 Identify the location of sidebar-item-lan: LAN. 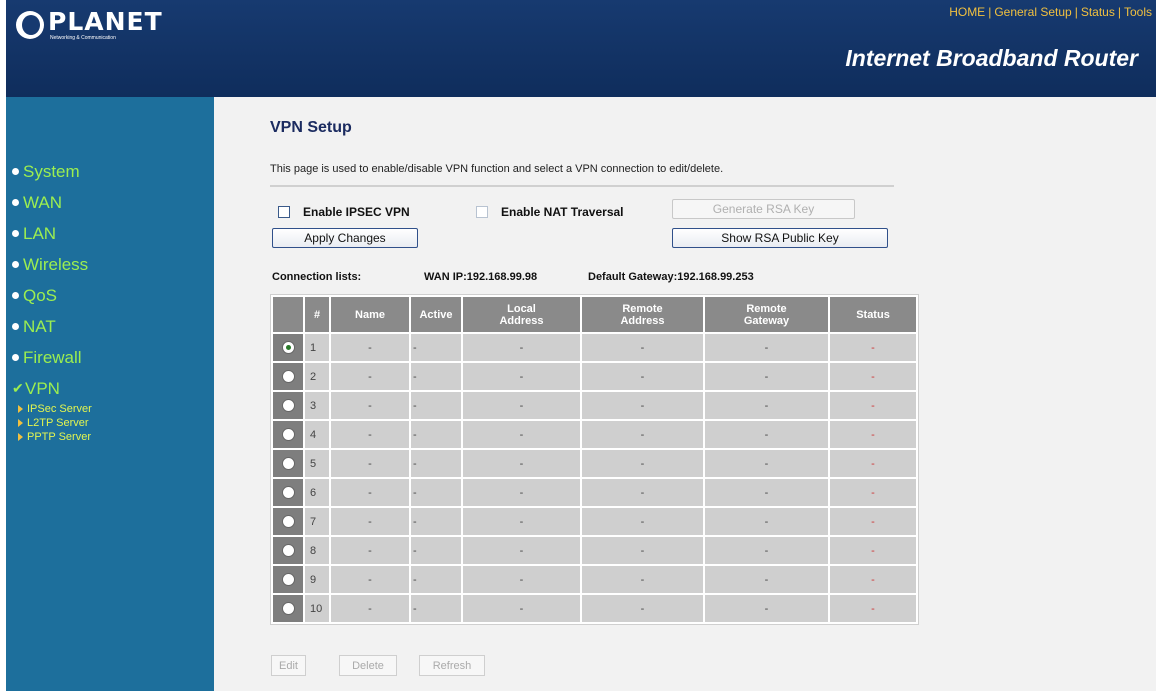
(52, 233).